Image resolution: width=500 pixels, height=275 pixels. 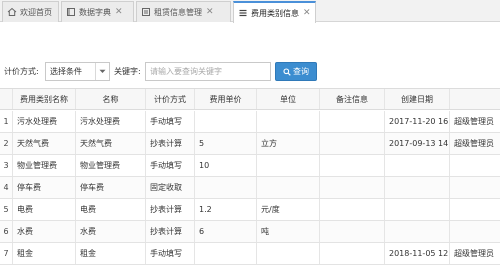 I want to click on tab-label: 数据字典, so click(x=95, y=12).